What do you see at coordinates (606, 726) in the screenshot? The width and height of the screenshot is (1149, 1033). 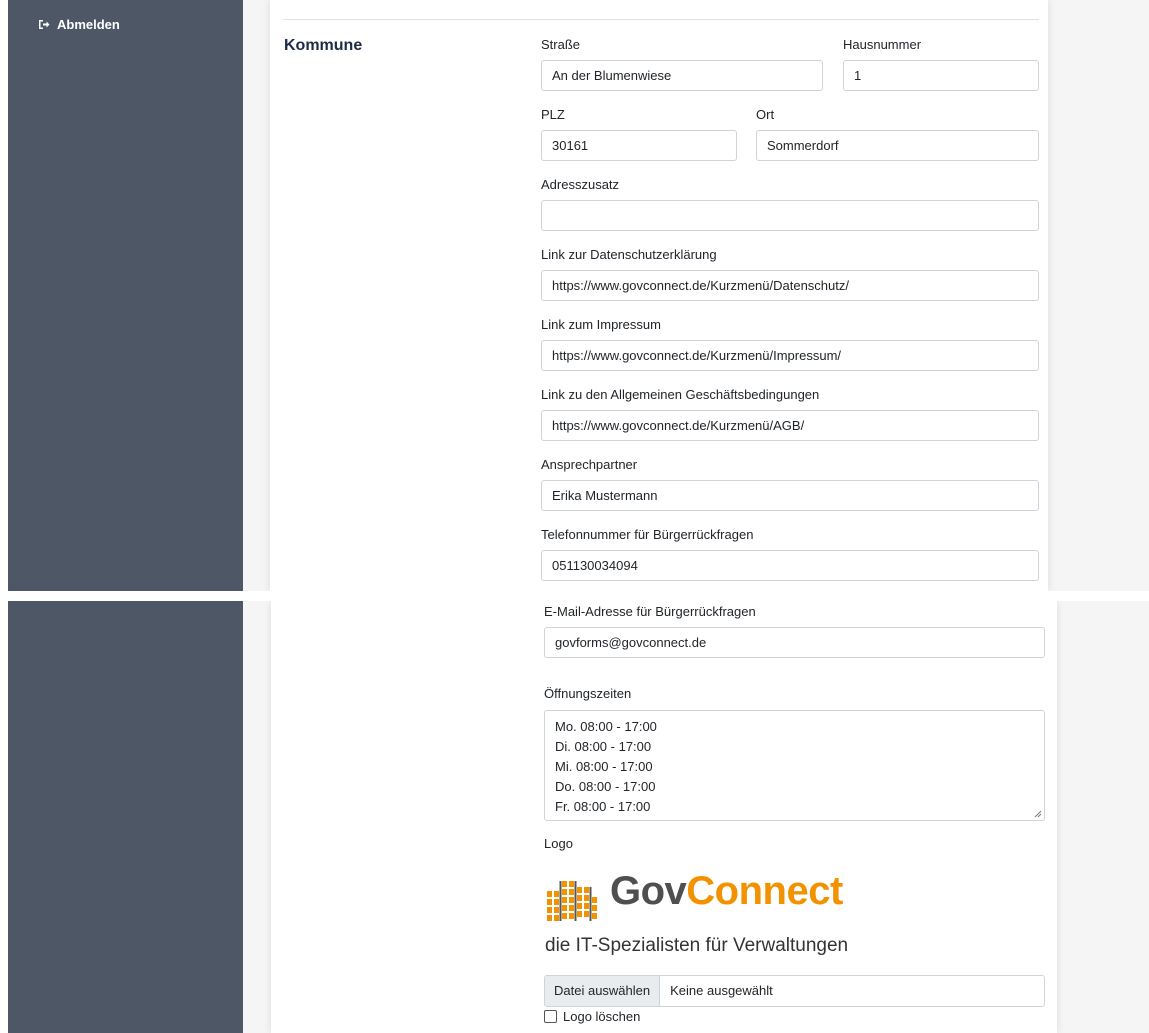 I see `opening-hours-line: Mo. 08:00 - 17:00` at bounding box center [606, 726].